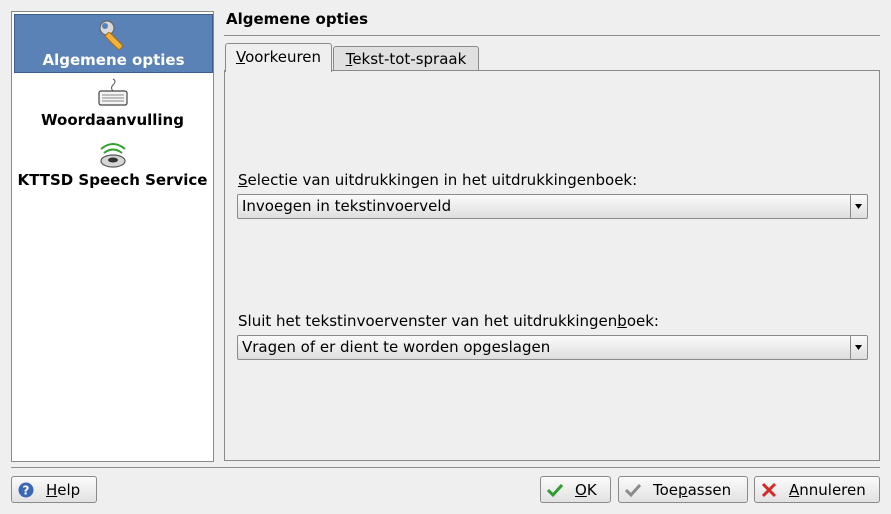 This screenshot has height=514, width=891. Describe the element at coordinates (642, 321) in the screenshot. I see `label-part: oek:` at that location.